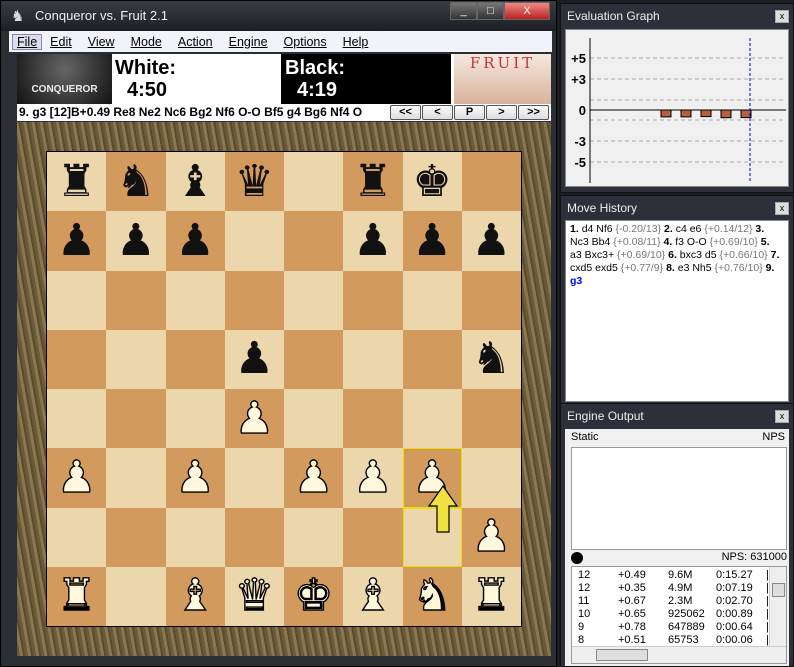 This screenshot has height=667, width=794. Describe the element at coordinates (27, 41) in the screenshot. I see `menu-file: File` at that location.